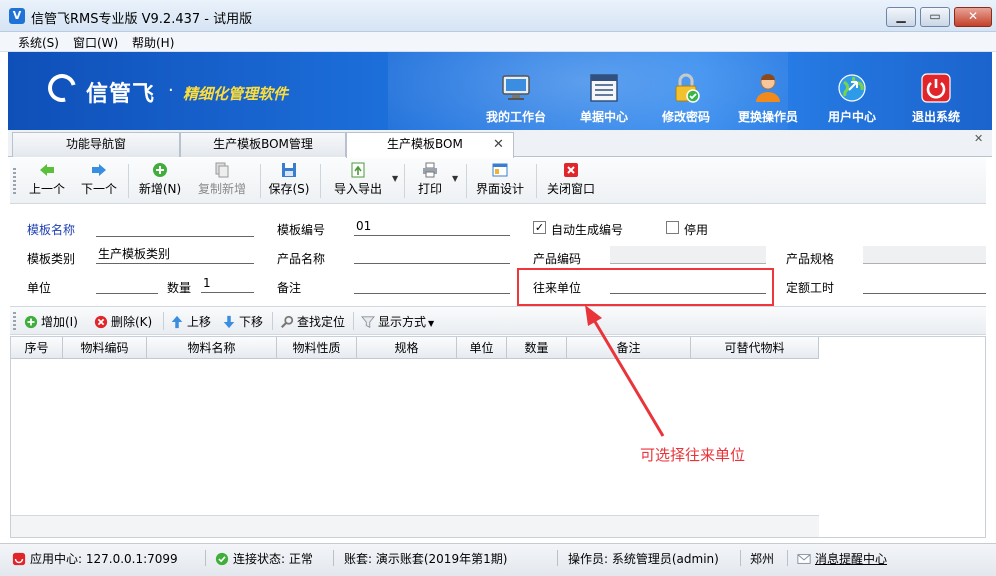 The image size is (996, 576). Describe the element at coordinates (51, 230) in the screenshot. I see `template-name-label: 模板名称` at that location.